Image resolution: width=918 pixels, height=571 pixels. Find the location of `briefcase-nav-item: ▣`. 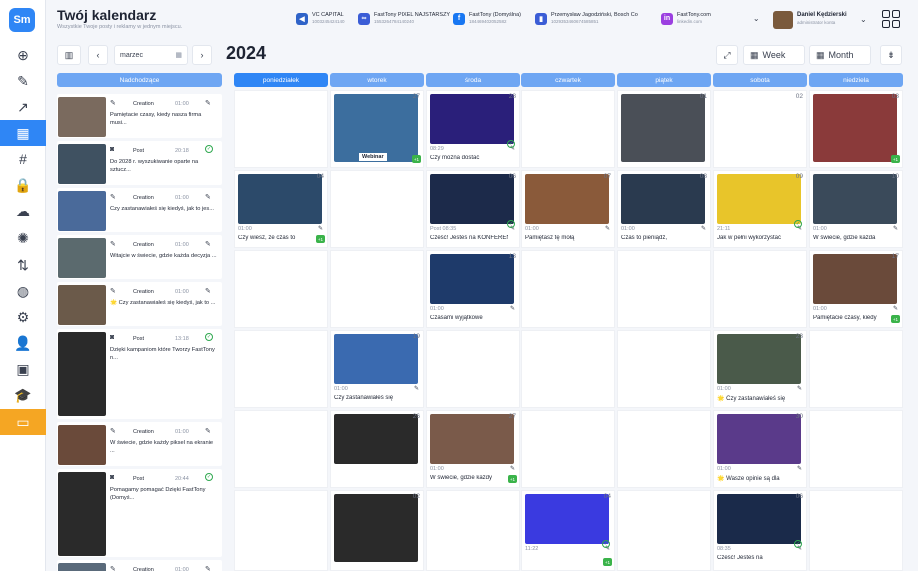

briefcase-nav-item: ▣ is located at coordinates (23, 369).